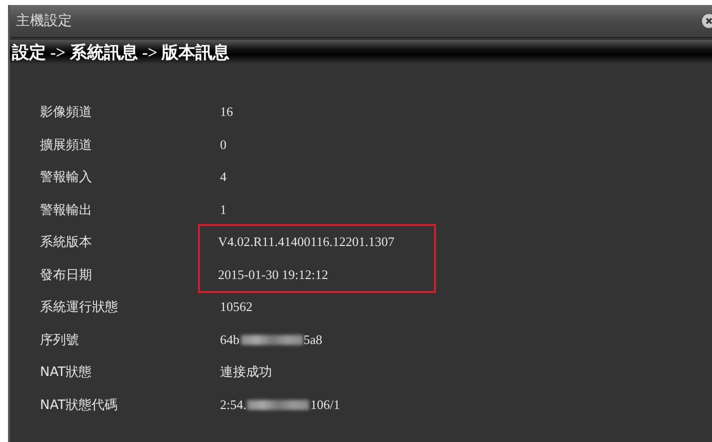 Image resolution: width=712 pixels, height=442 pixels. What do you see at coordinates (44, 21) in the screenshot?
I see `window-title: 主機設定` at bounding box center [44, 21].